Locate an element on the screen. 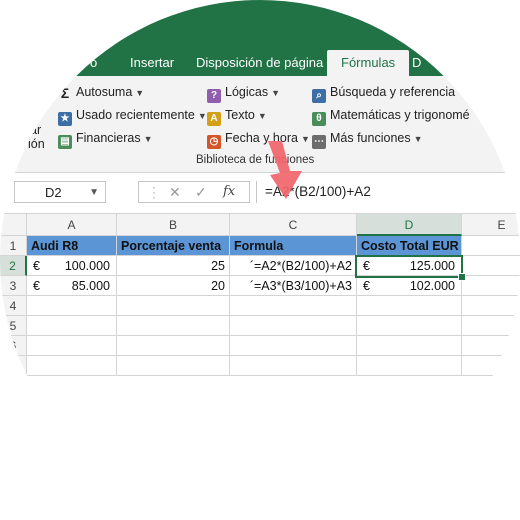 This screenshot has width=520, height=520. cell-b3: 20 is located at coordinates (173, 286).